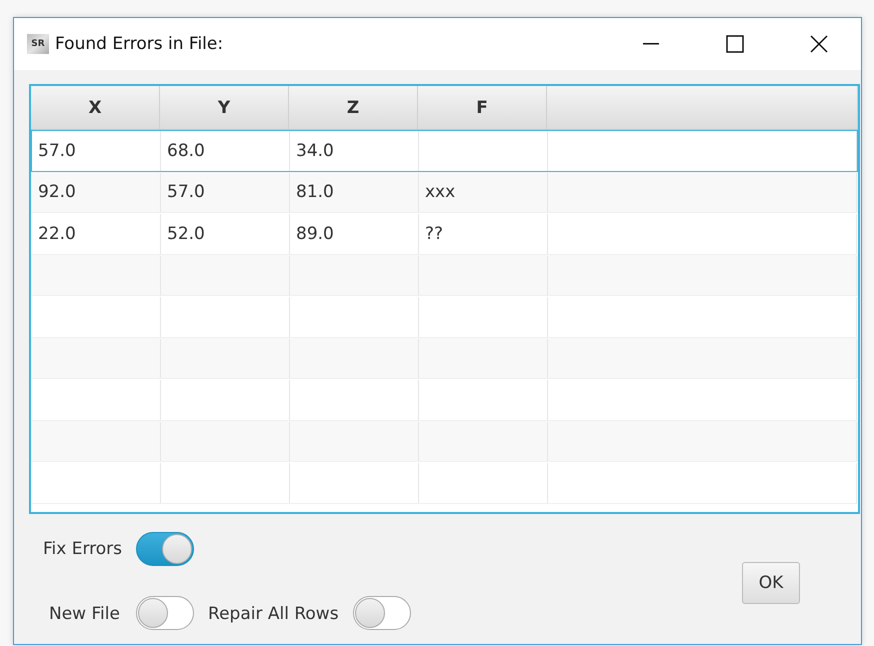 This screenshot has height=646, width=874. What do you see at coordinates (82, 549) in the screenshot?
I see `toggle-label: Fix Errors` at bounding box center [82, 549].